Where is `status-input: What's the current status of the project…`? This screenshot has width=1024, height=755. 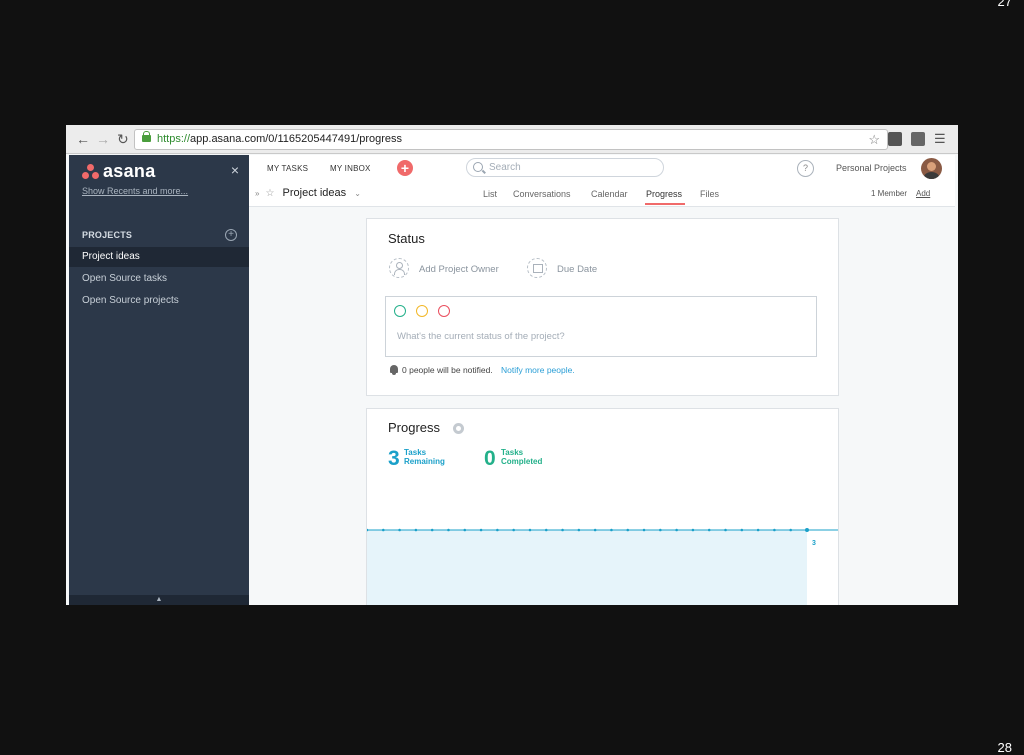
status-input: What's the current status of the project… is located at coordinates (601, 326).